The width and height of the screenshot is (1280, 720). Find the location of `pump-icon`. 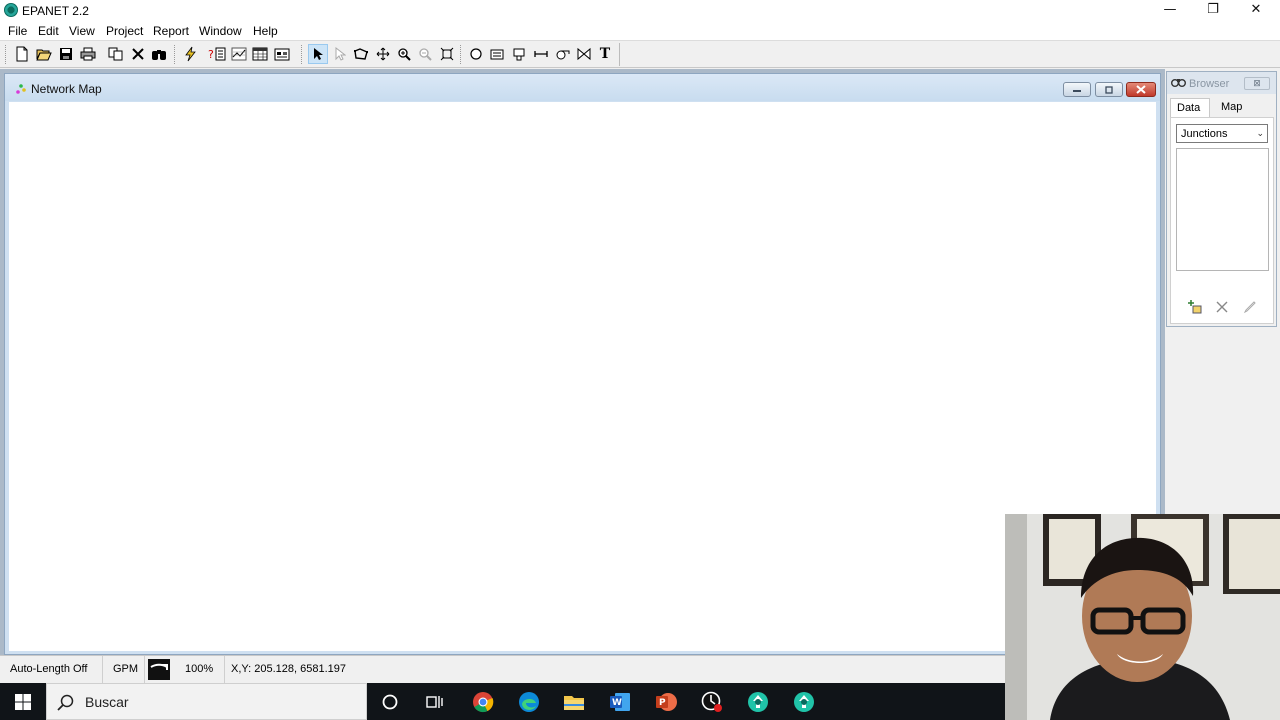

pump-icon is located at coordinates (563, 54).